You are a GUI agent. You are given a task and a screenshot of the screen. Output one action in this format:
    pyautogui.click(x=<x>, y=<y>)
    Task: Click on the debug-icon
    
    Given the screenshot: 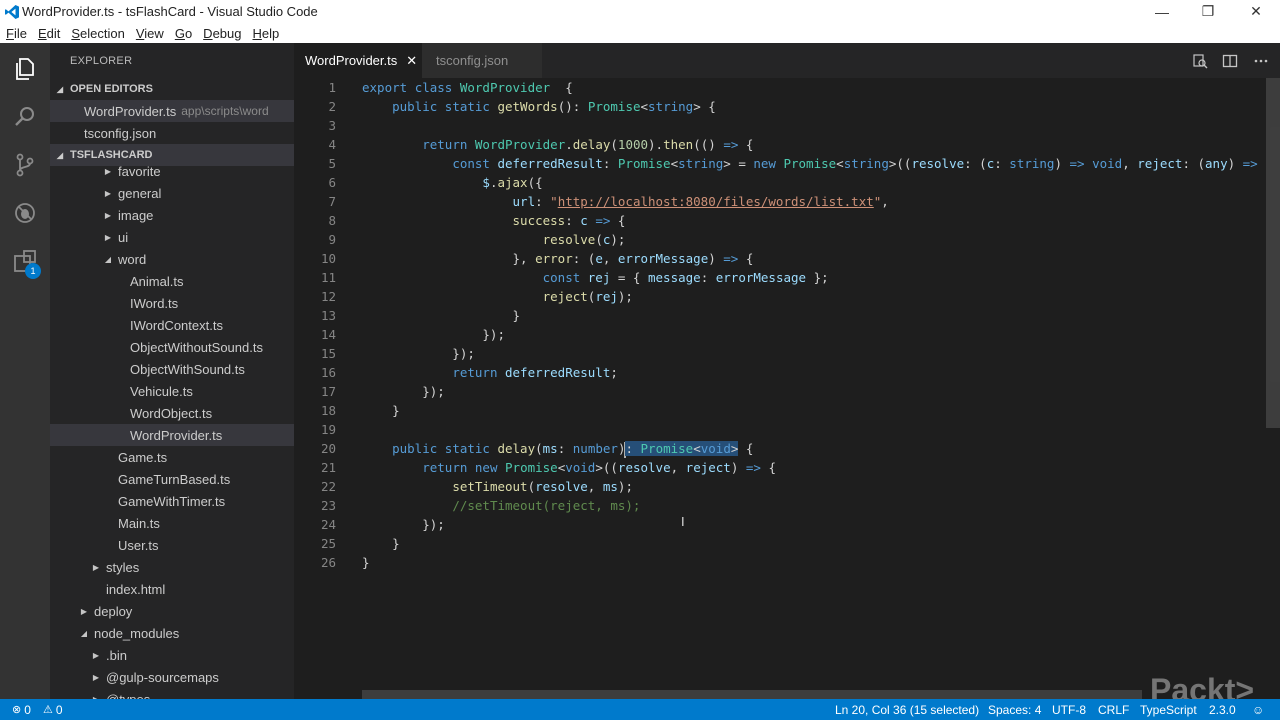 What is the action you would take?
    pyautogui.click(x=25, y=213)
    